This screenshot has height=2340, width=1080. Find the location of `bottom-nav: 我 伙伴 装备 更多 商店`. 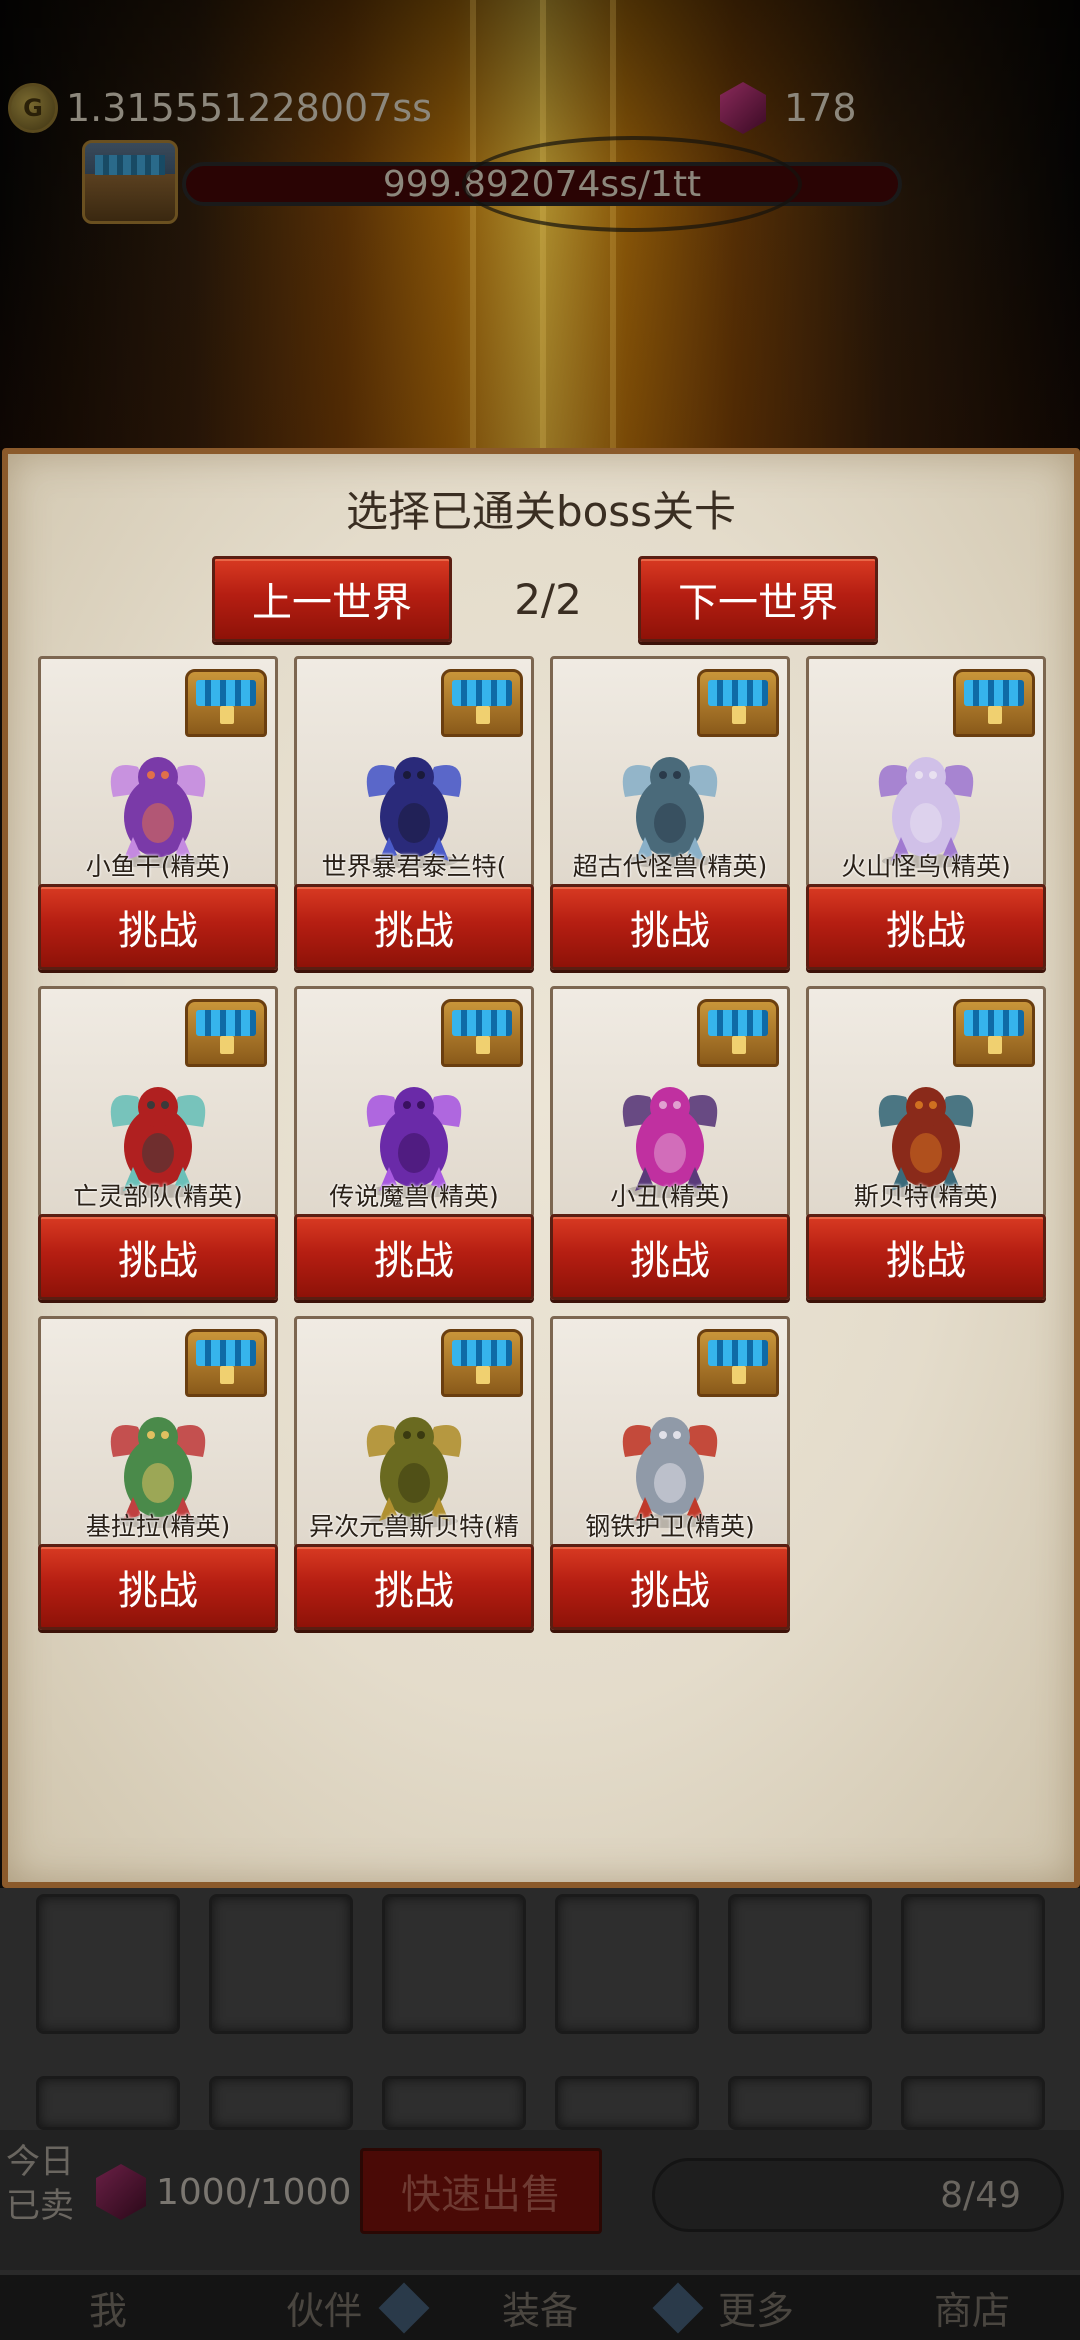

bottom-nav: 我 伙伴 装备 更多 商店 is located at coordinates (540, 2306).